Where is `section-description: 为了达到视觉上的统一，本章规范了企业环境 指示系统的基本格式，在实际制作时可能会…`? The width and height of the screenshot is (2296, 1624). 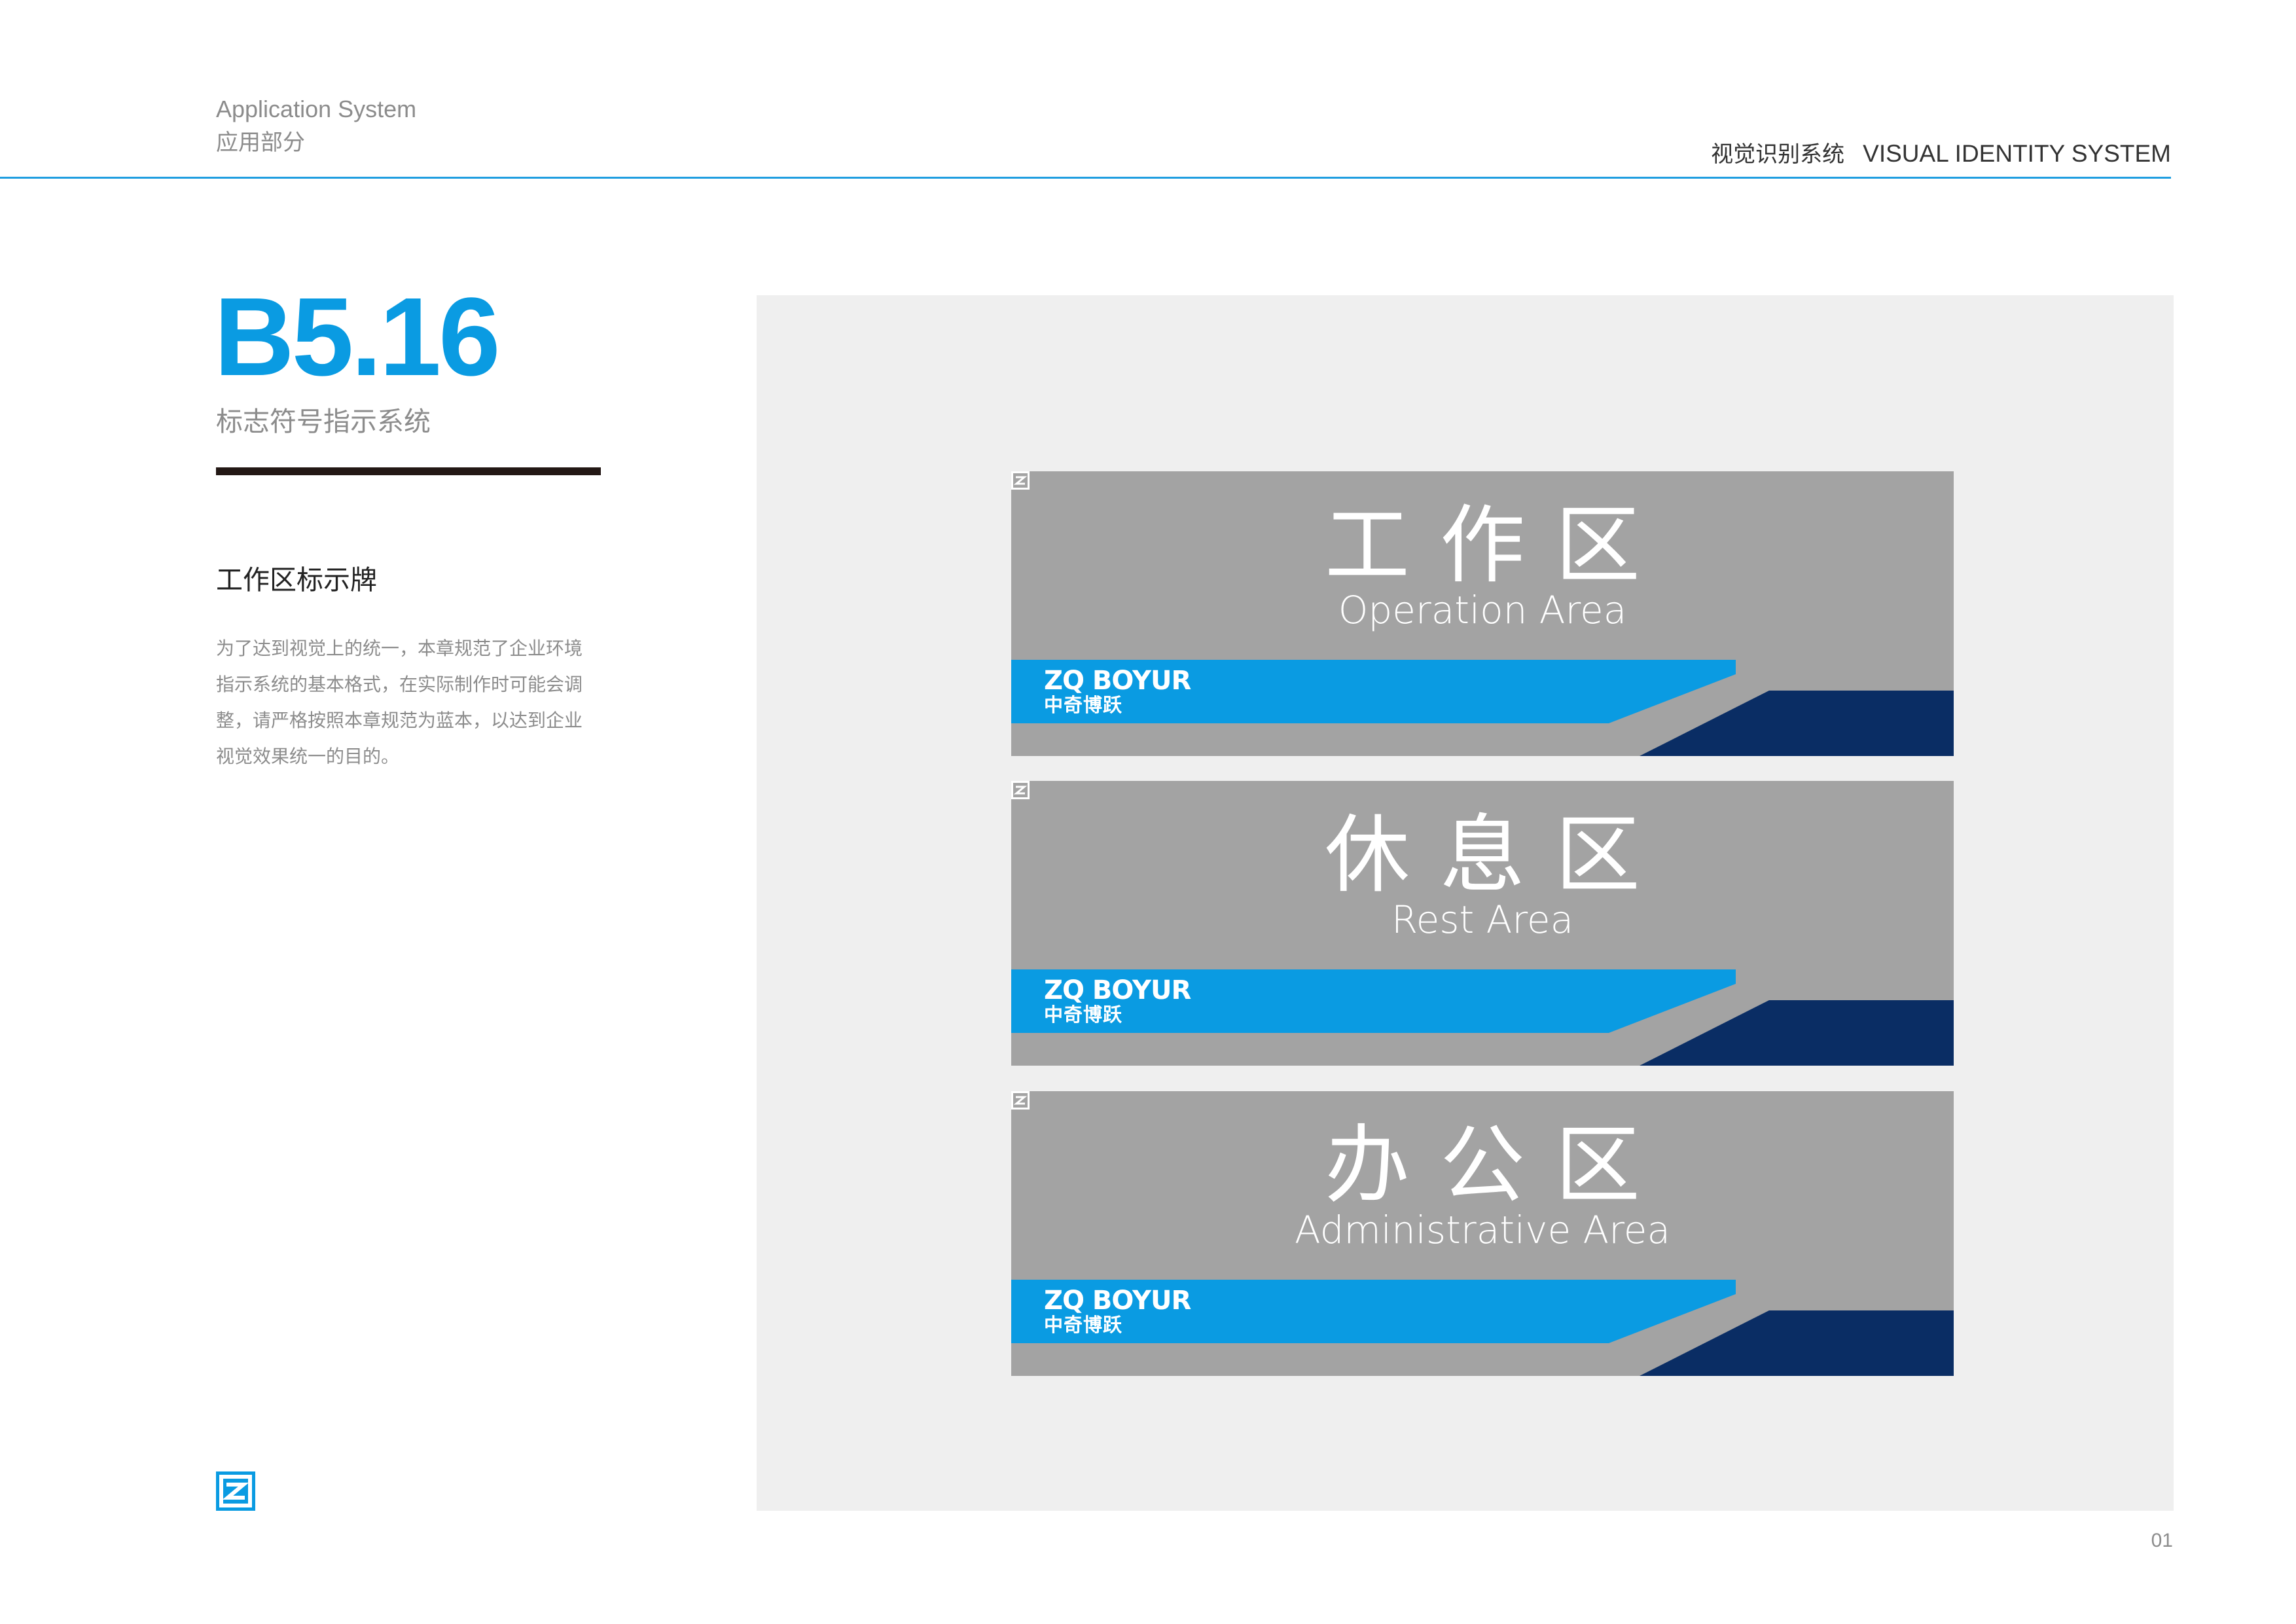
section-description: 为了达到视觉上的统一，本章规范了企业环境 指示系统的基本格式，在实际制作时可能会… is located at coordinates (413, 702).